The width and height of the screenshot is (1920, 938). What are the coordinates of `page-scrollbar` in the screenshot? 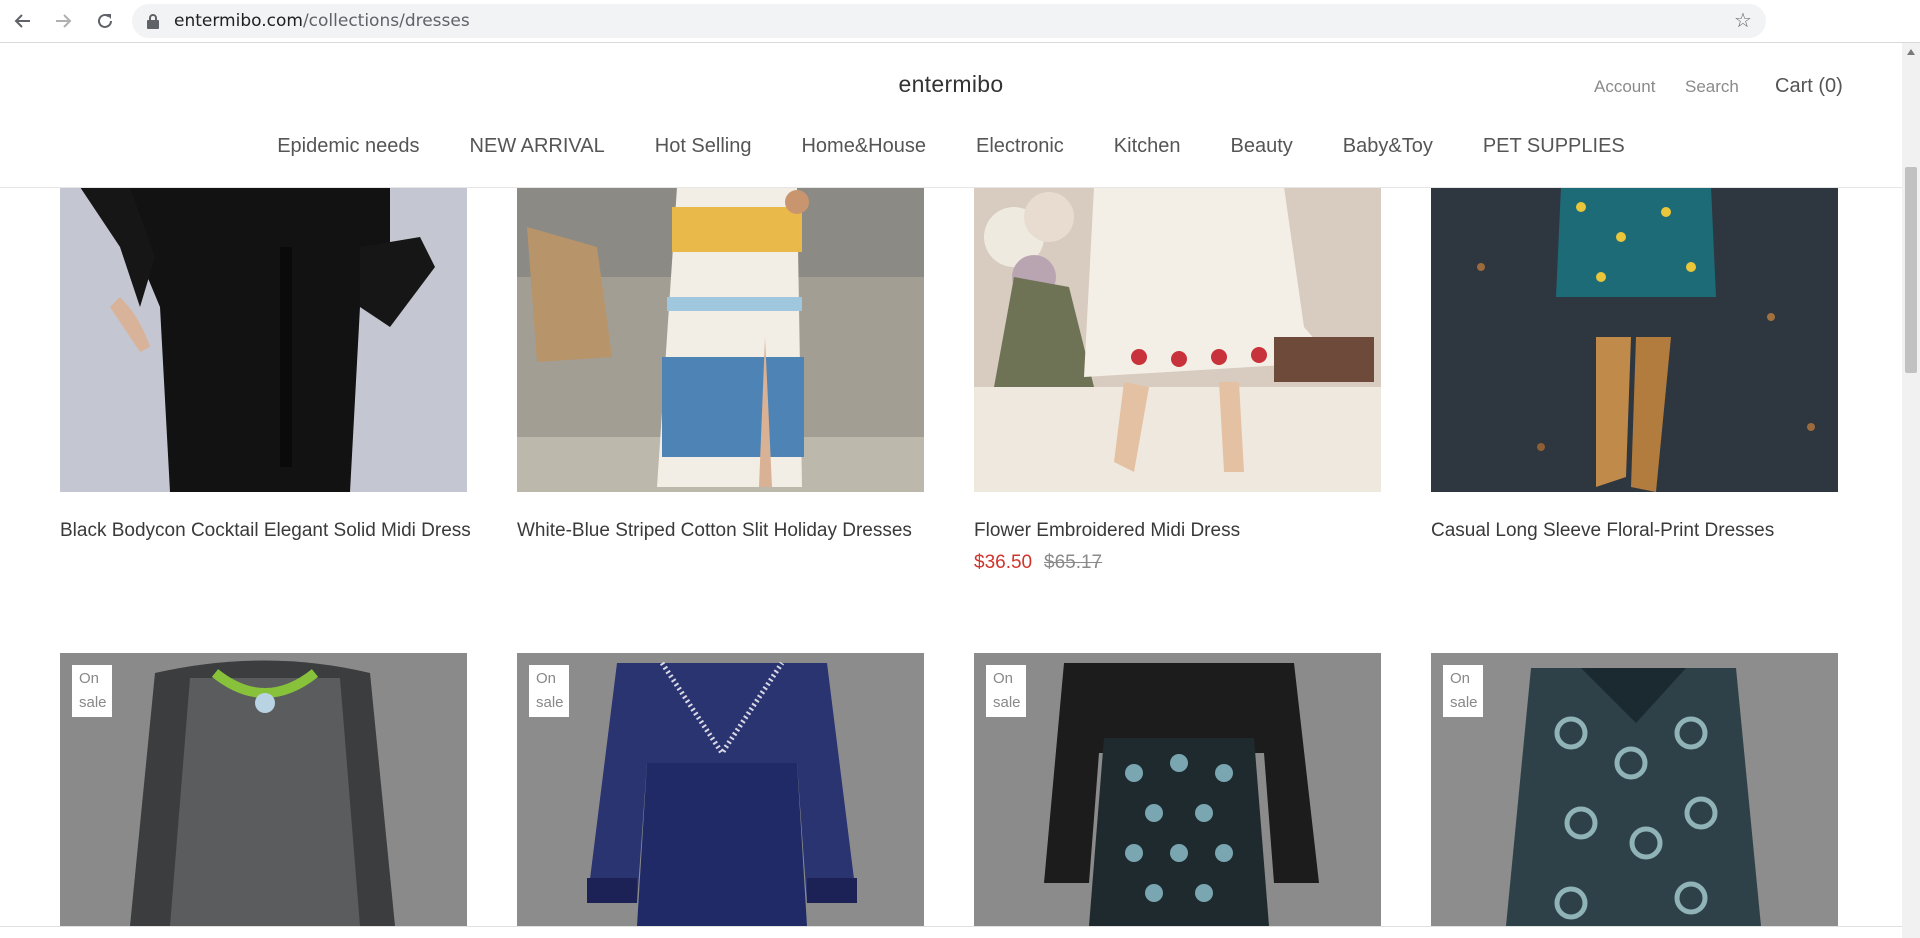 It's located at (1911, 490).